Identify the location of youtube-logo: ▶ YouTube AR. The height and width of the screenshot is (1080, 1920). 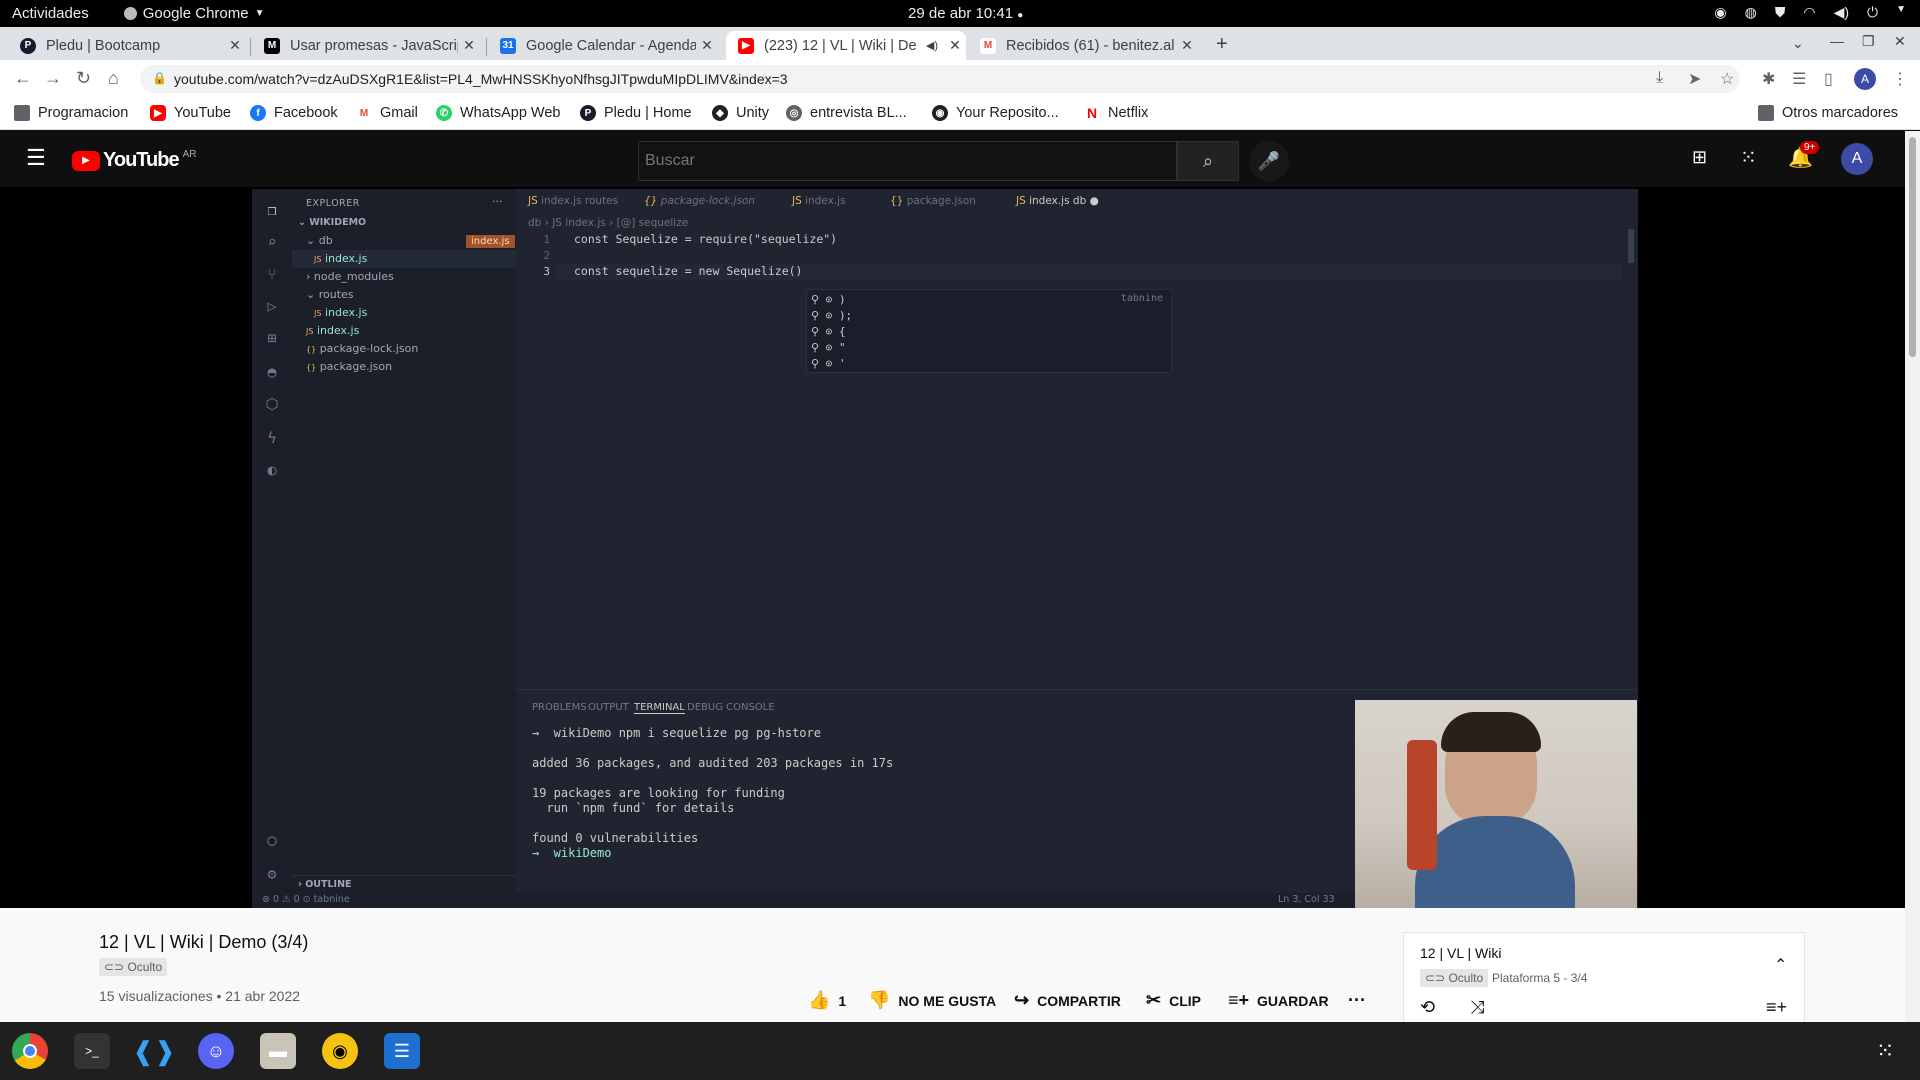
(134, 160).